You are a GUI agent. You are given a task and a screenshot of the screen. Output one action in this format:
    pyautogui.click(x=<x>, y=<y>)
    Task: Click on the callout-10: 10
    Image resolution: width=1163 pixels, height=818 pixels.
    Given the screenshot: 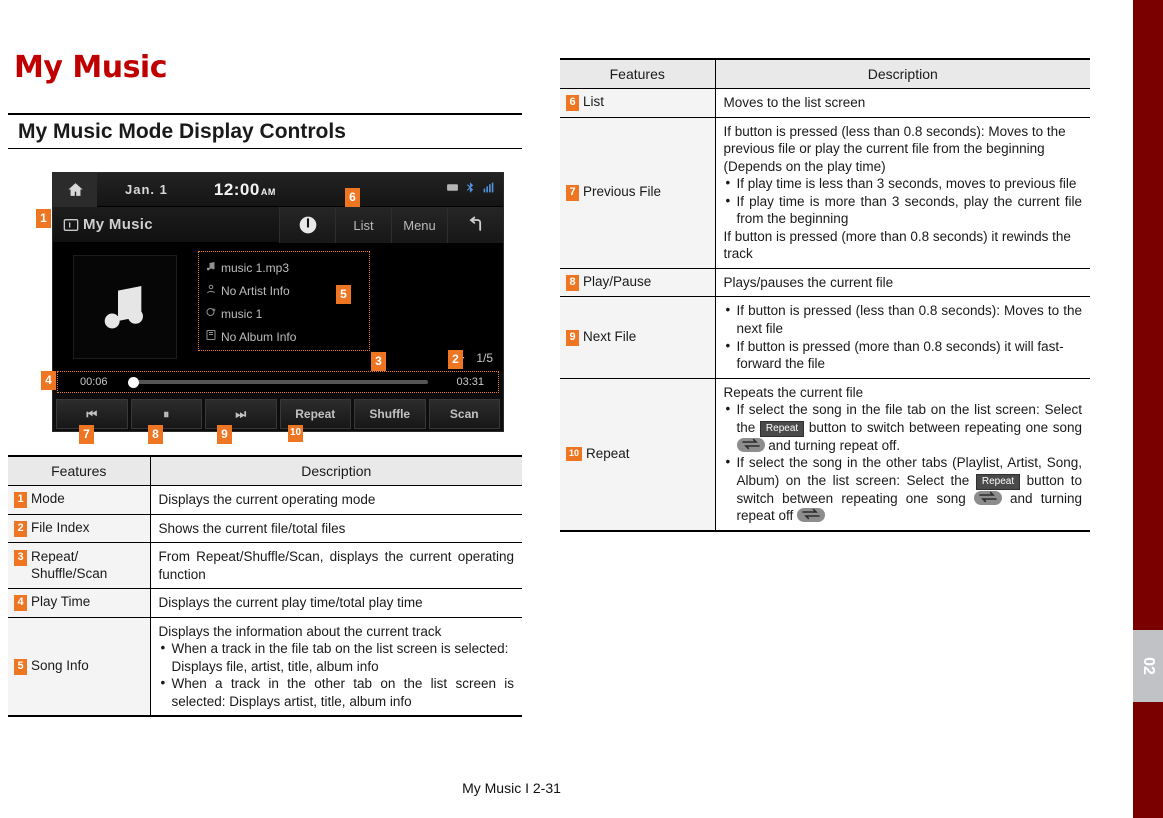 What is the action you would take?
    pyautogui.click(x=296, y=433)
    